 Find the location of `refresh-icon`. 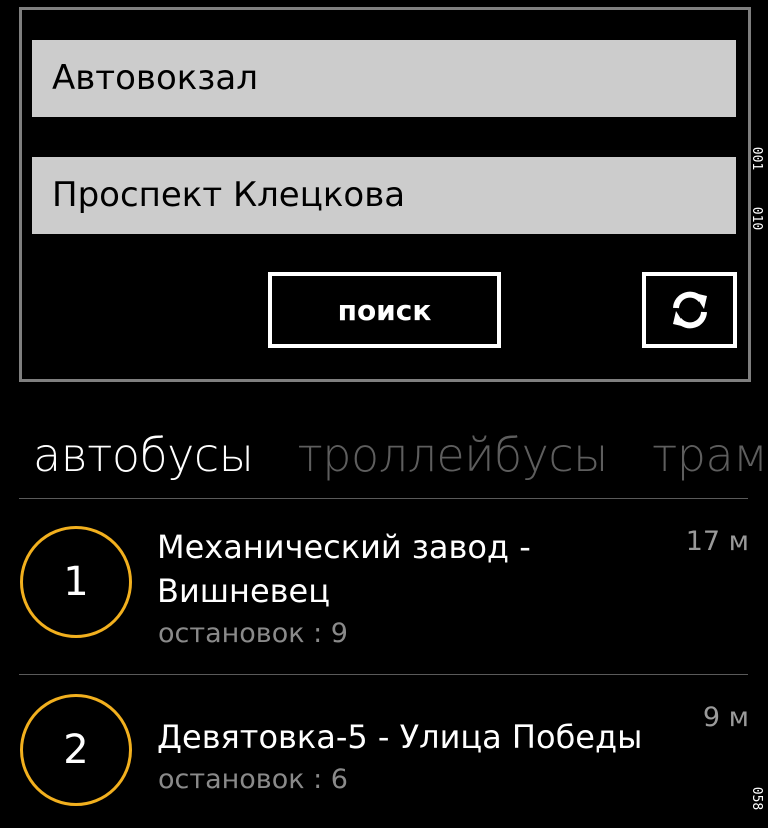

refresh-icon is located at coordinates (689, 310).